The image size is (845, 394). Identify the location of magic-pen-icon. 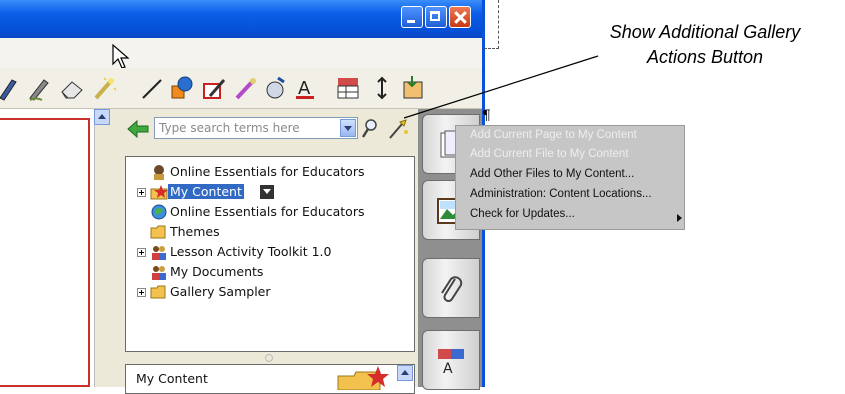
(104, 88).